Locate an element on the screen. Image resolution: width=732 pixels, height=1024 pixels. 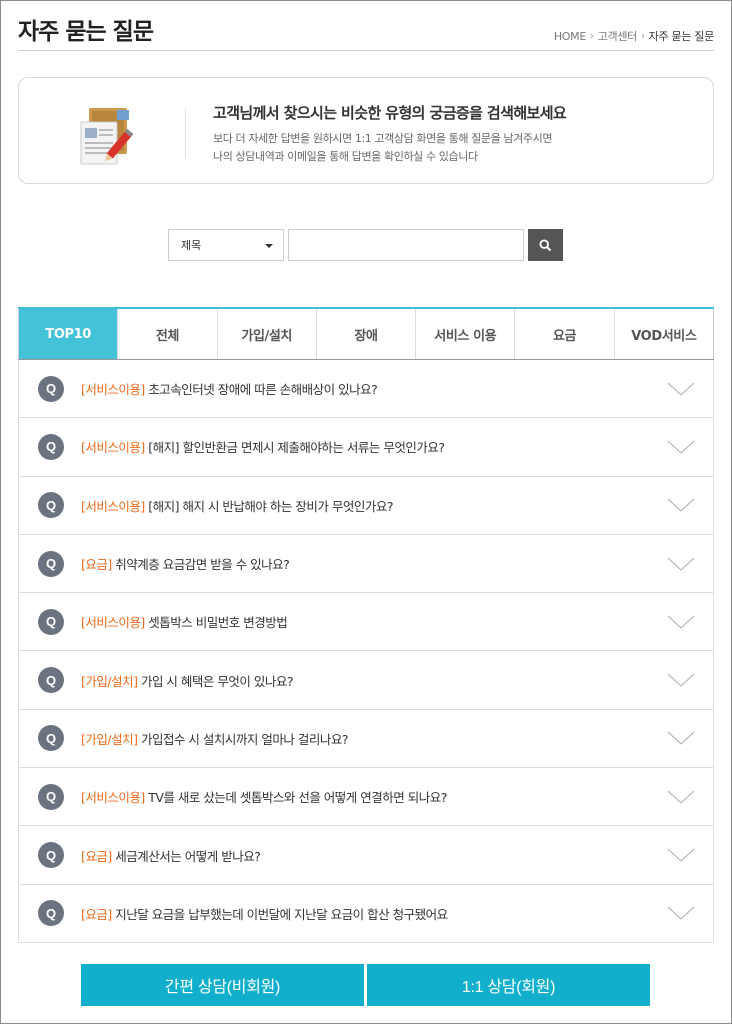
faq-question: [가입/설치] 가입 시 혜택은 무엇이 있나요? is located at coordinates (187, 680).